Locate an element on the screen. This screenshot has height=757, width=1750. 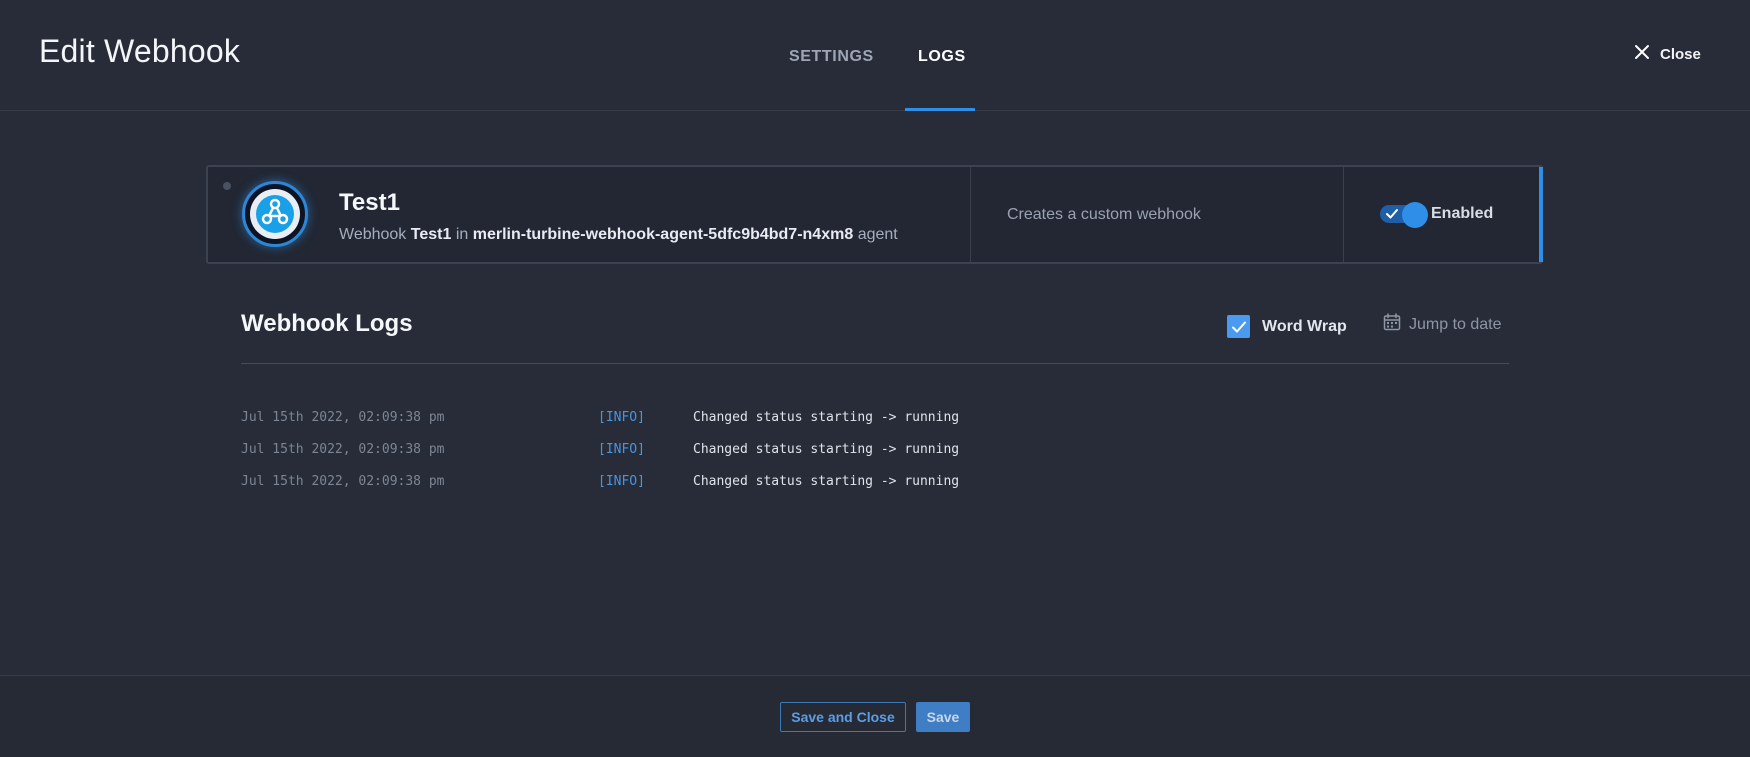
word-wrap-label: Word Wrap is located at coordinates (1304, 326).